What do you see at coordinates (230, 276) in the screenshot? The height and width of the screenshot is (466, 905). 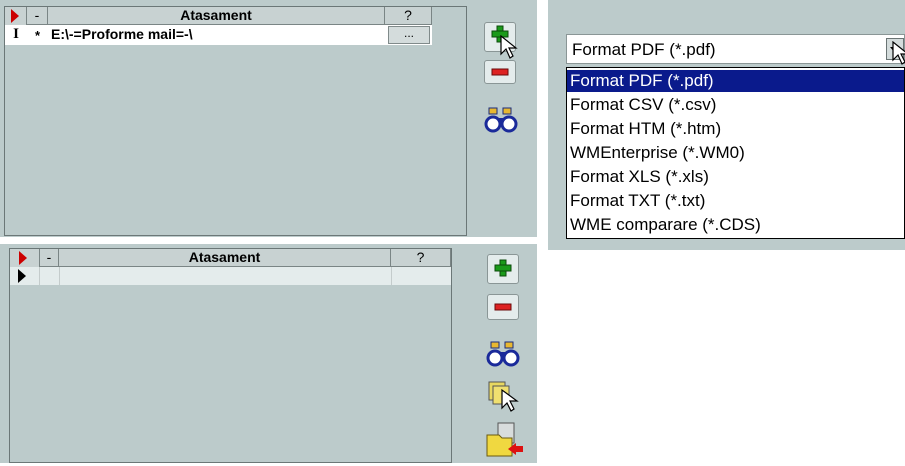 I see `bottom-grid-row` at bounding box center [230, 276].